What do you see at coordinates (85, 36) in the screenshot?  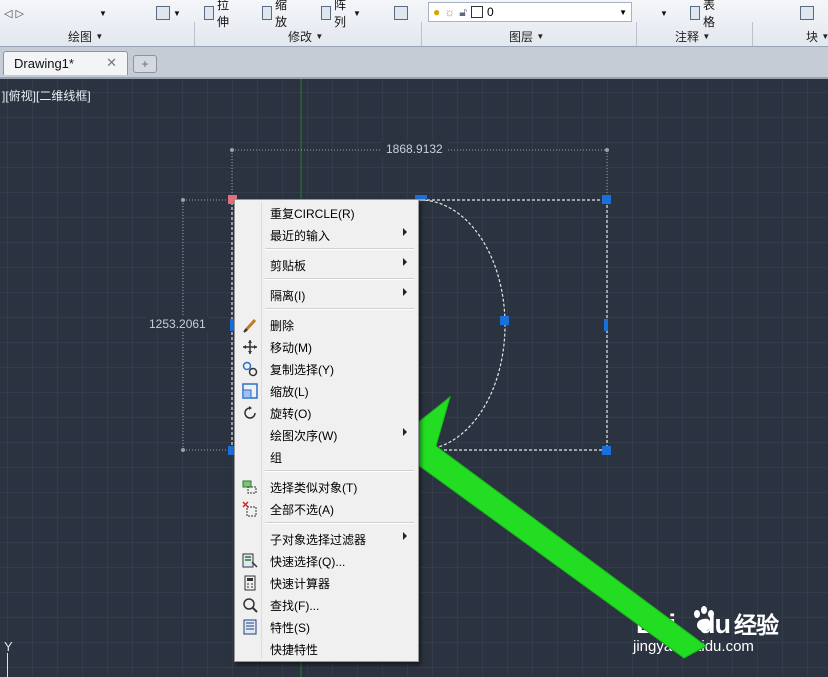 I see `section-draw: 绘图 ▼` at bounding box center [85, 36].